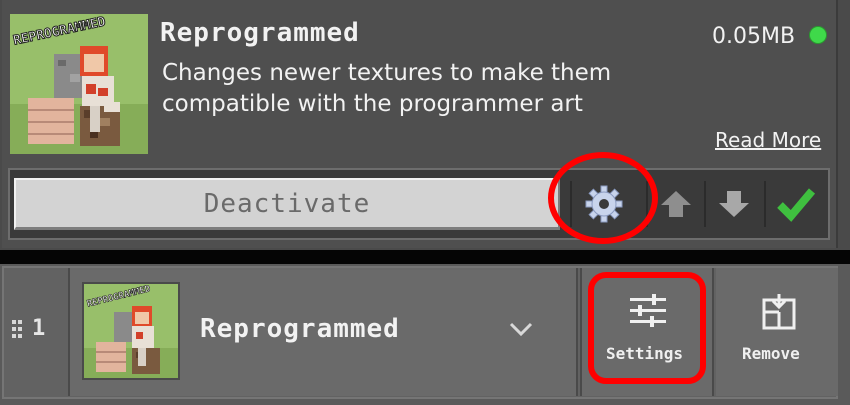 Image resolution: width=850 pixels, height=405 pixels. I want to click on arrow-down-icon, so click(734, 204).